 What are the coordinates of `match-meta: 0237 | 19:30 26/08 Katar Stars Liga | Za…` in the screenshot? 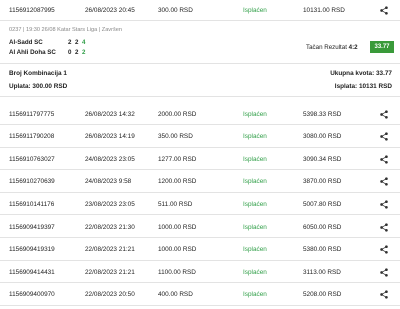 It's located at (65, 30).